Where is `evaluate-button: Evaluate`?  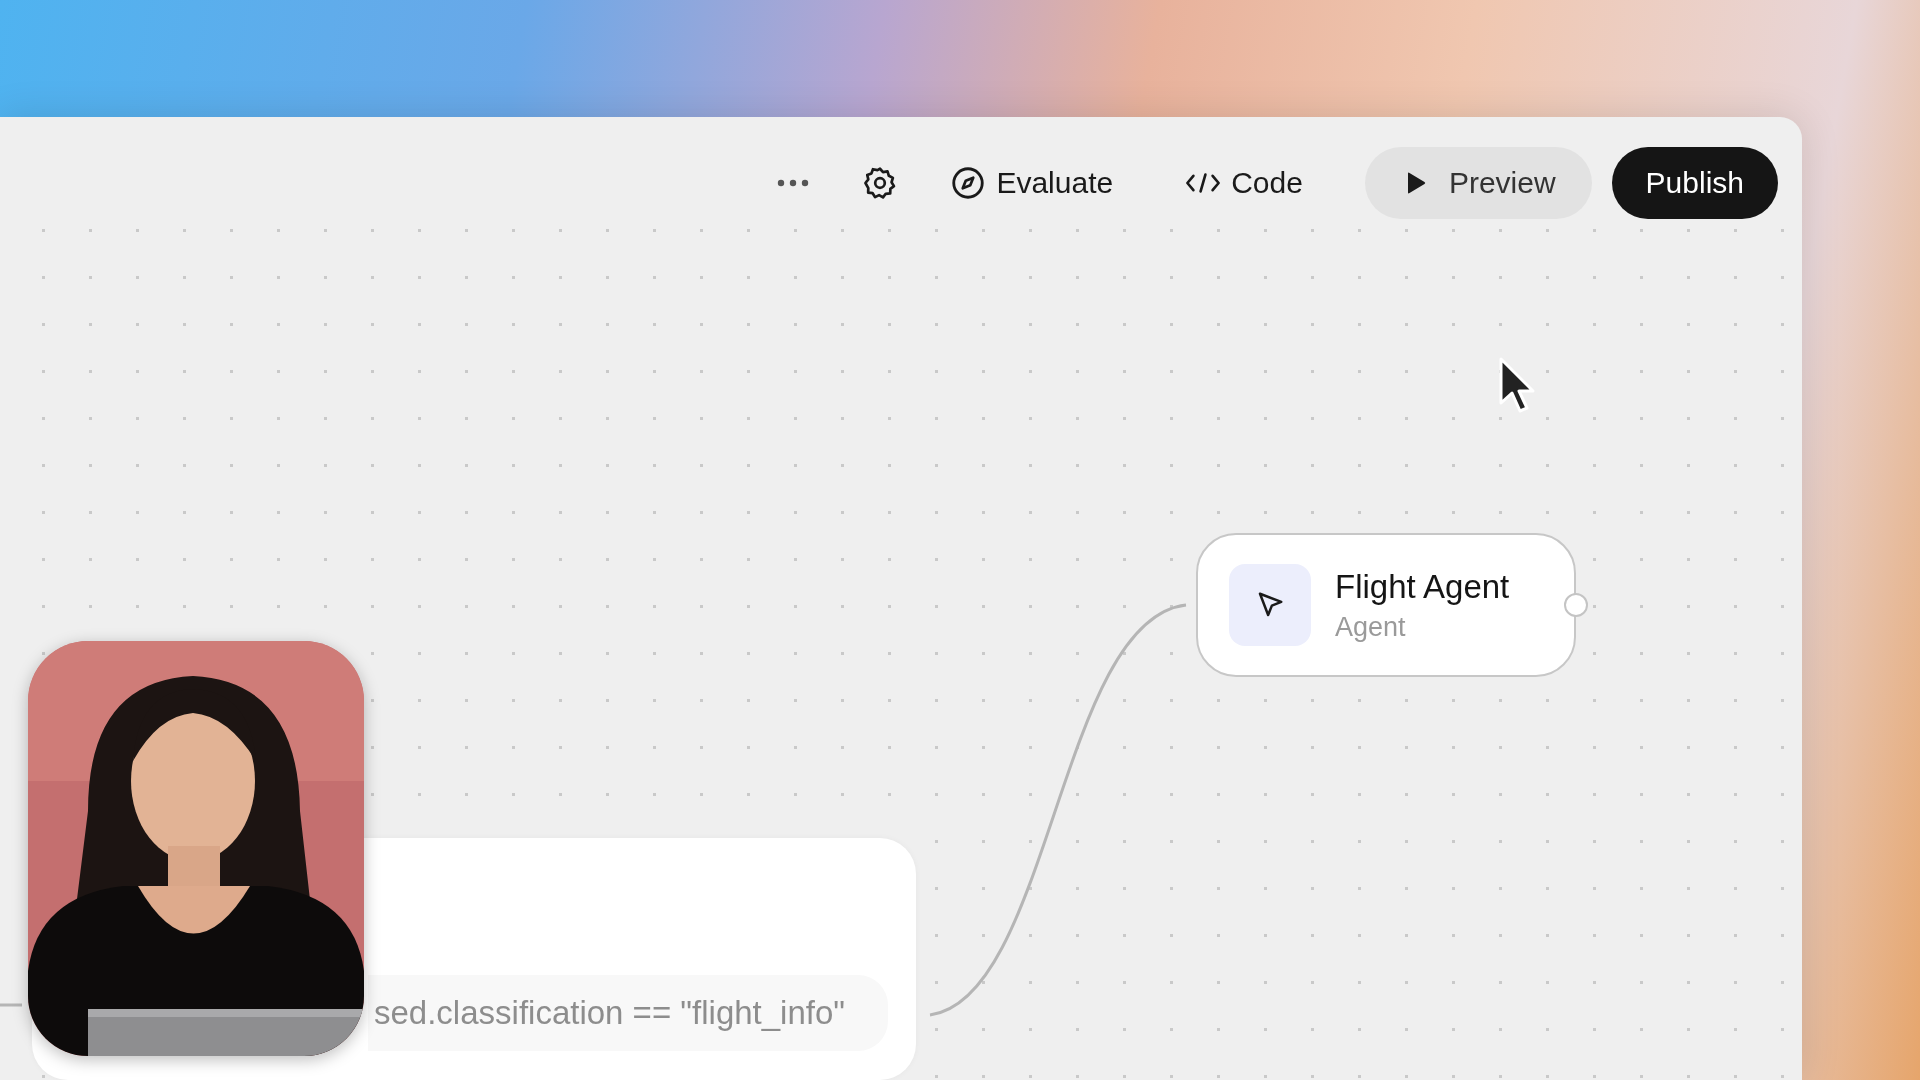 evaluate-button: Evaluate is located at coordinates (1032, 183).